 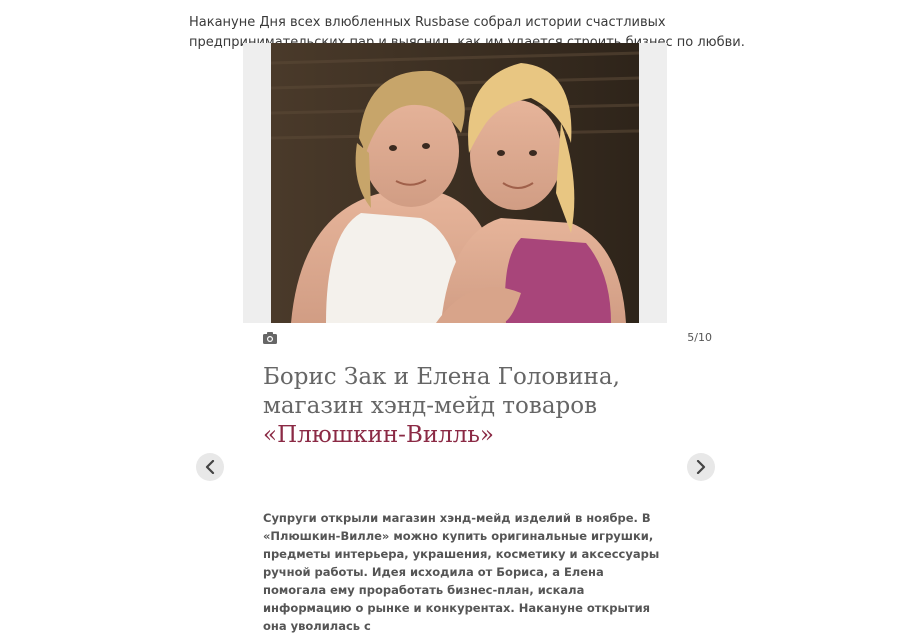 I want to click on chevron-left-icon, so click(x=210, y=467).